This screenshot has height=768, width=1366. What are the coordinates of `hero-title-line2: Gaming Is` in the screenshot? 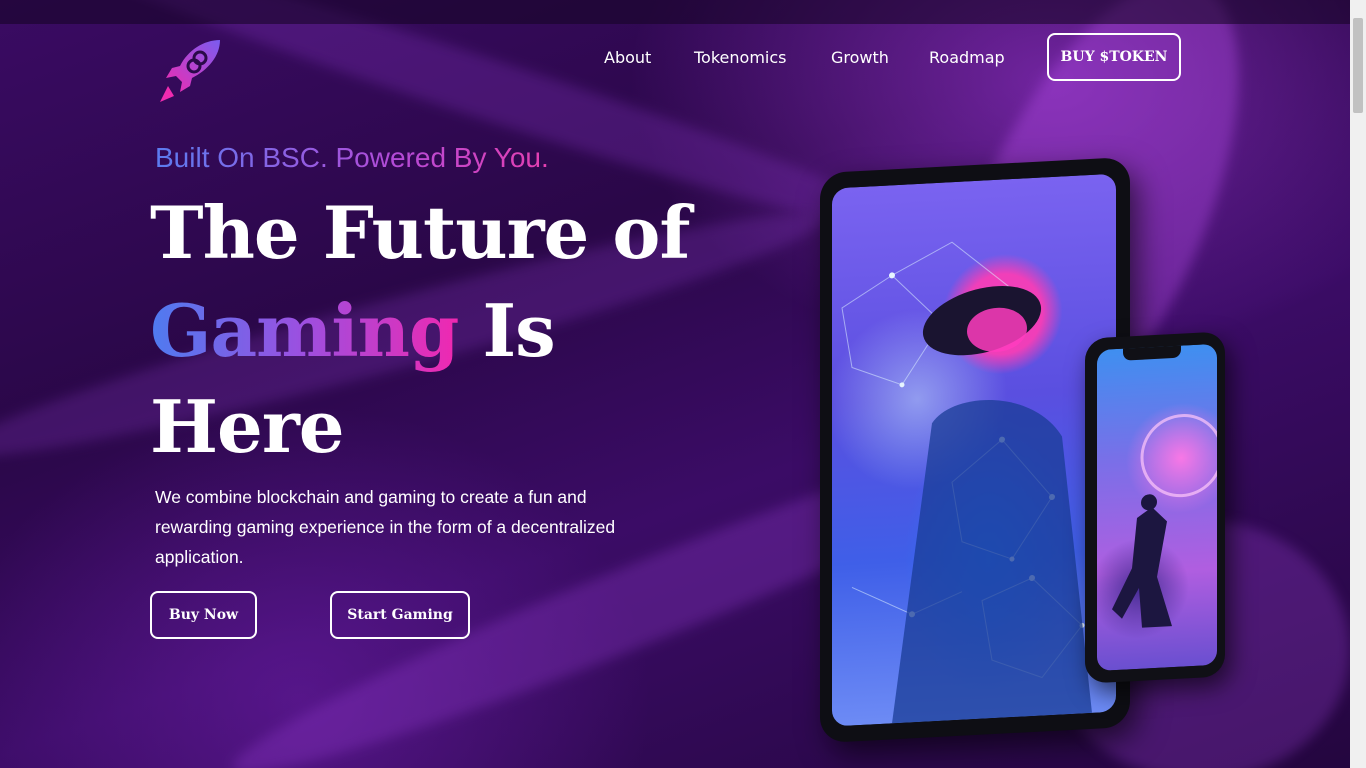 It's located at (353, 330).